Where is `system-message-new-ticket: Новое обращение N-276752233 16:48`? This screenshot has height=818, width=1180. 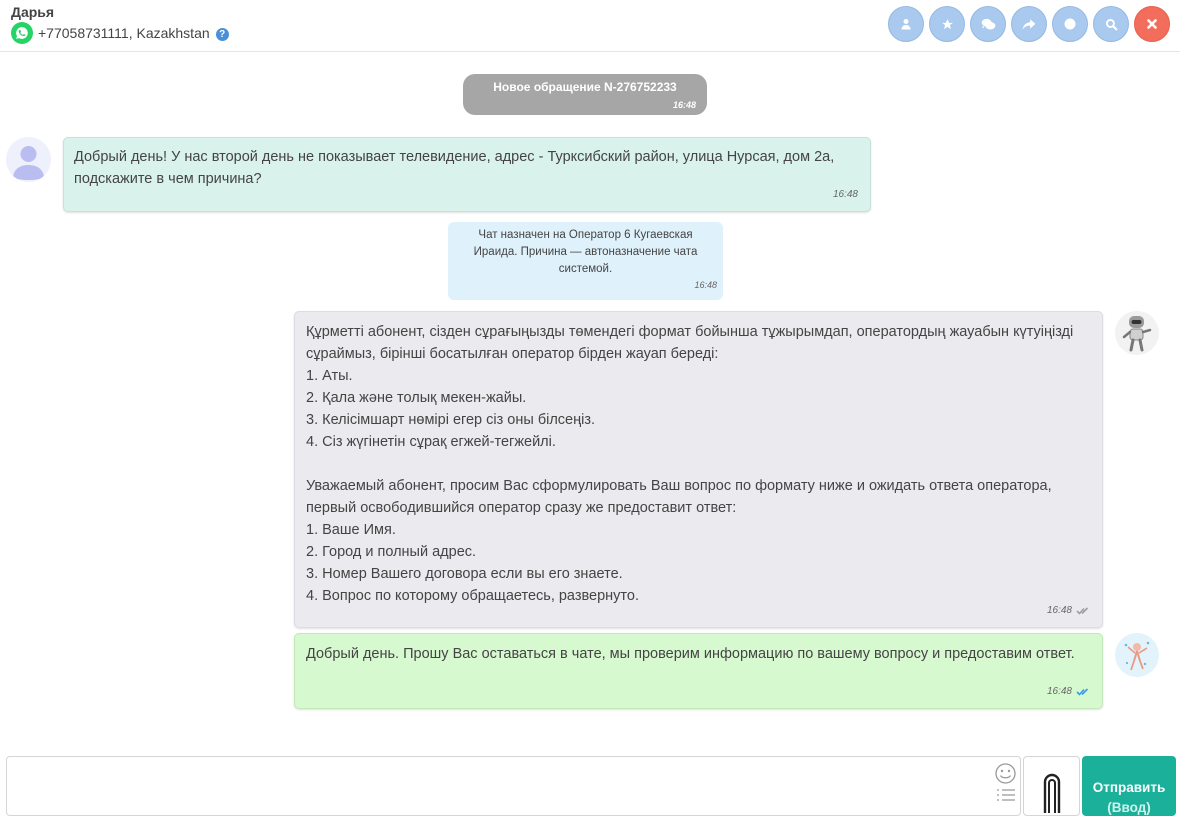 system-message-new-ticket: Новое обращение N-276752233 16:48 is located at coordinates (585, 94).